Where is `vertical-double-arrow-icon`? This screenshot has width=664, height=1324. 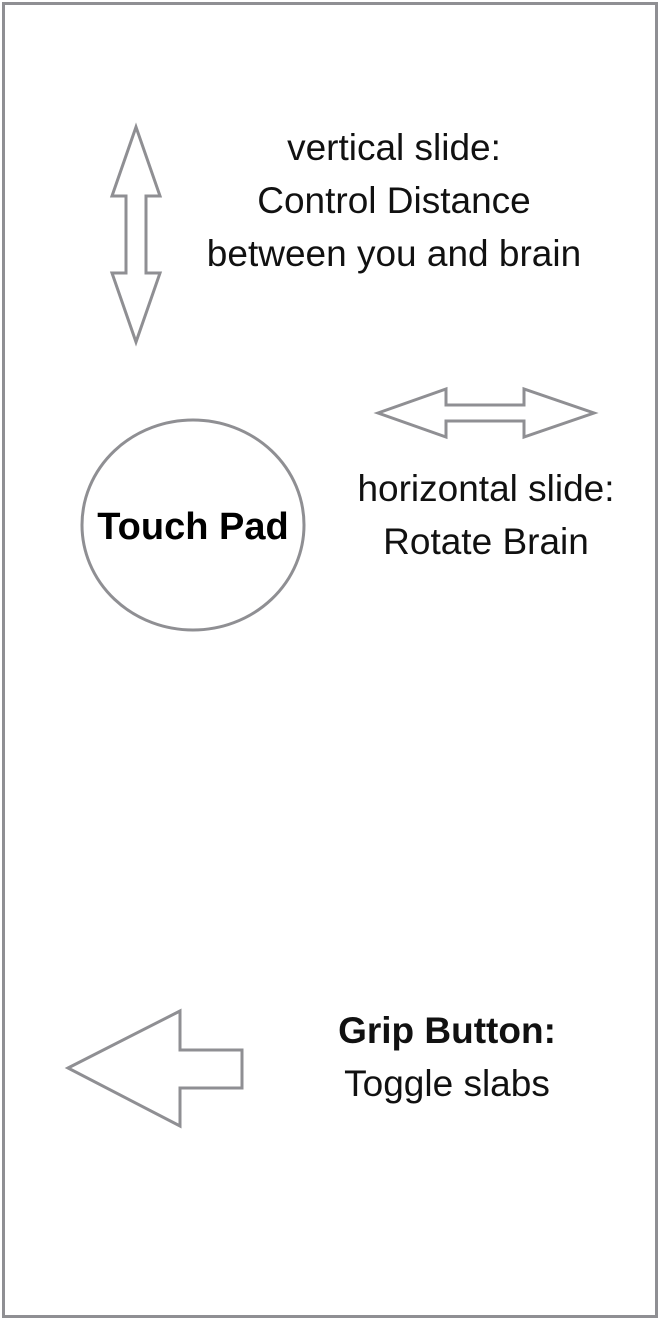 vertical-double-arrow-icon is located at coordinates (136, 234).